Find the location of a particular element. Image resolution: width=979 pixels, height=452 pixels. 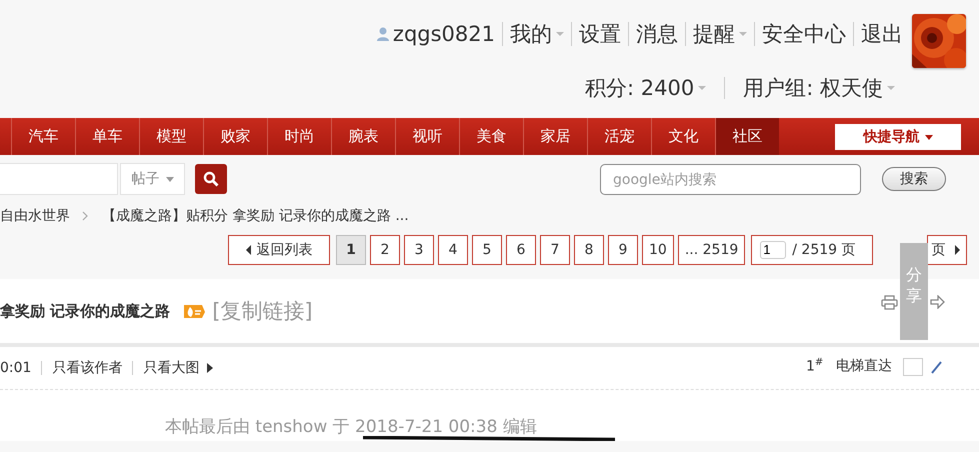

page-number-field: 1 is located at coordinates (773, 249).